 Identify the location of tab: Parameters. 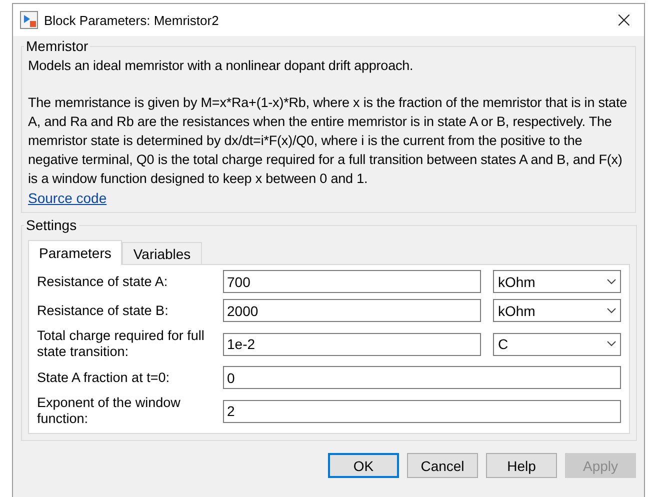
(75, 252).